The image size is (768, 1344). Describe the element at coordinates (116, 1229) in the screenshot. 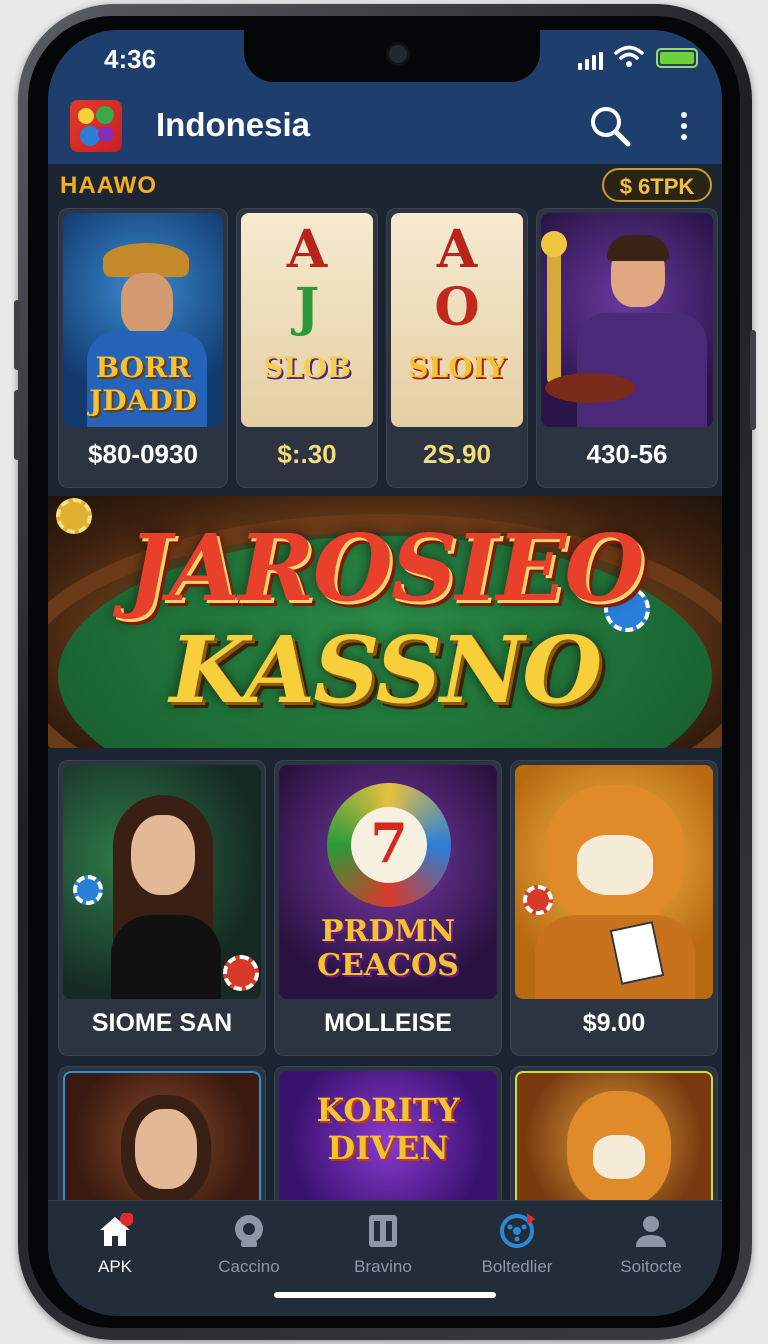

I see `home-icon` at that location.